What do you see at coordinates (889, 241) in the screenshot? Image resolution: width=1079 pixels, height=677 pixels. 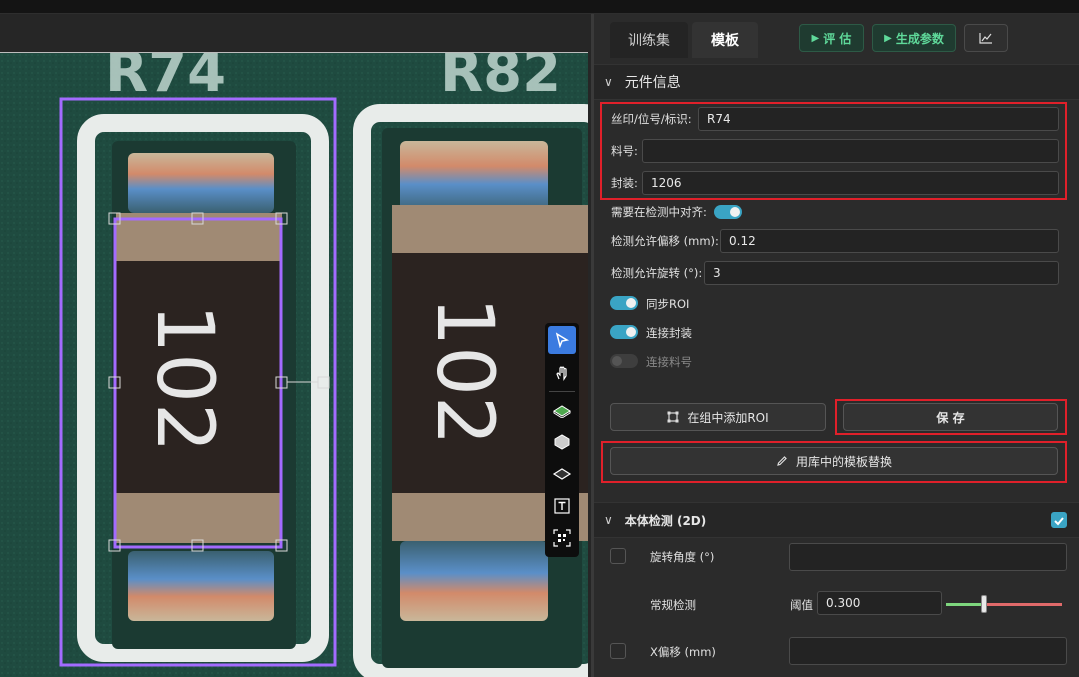 I see `offset-input: 0.12` at bounding box center [889, 241].